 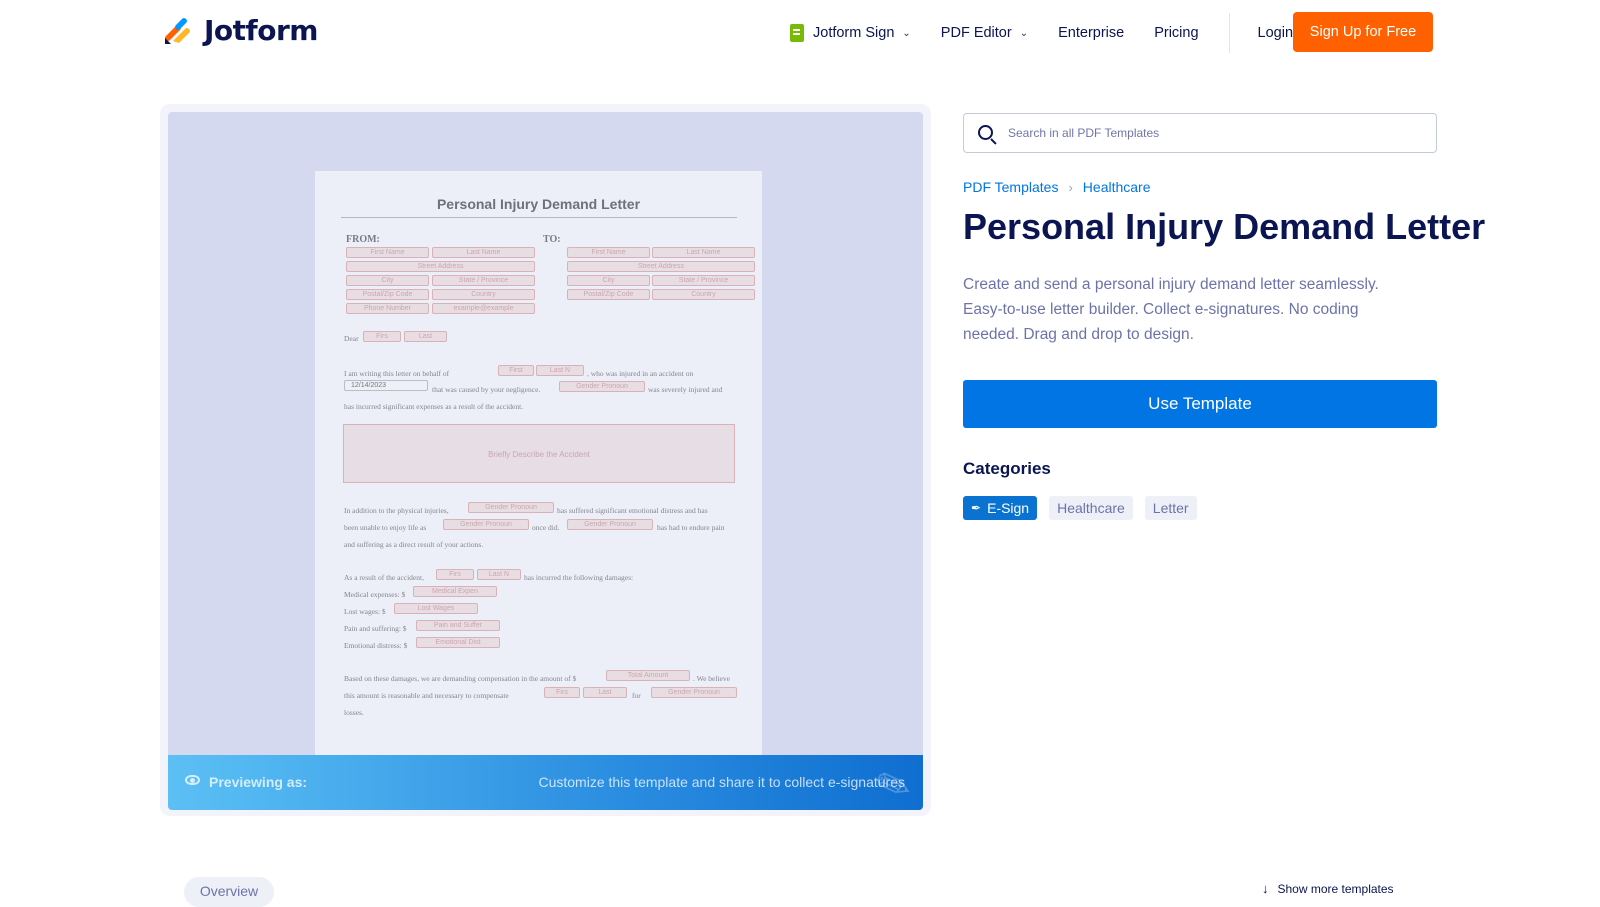 What do you see at coordinates (1200, 404) in the screenshot?
I see `use-template-button: Use Template` at bounding box center [1200, 404].